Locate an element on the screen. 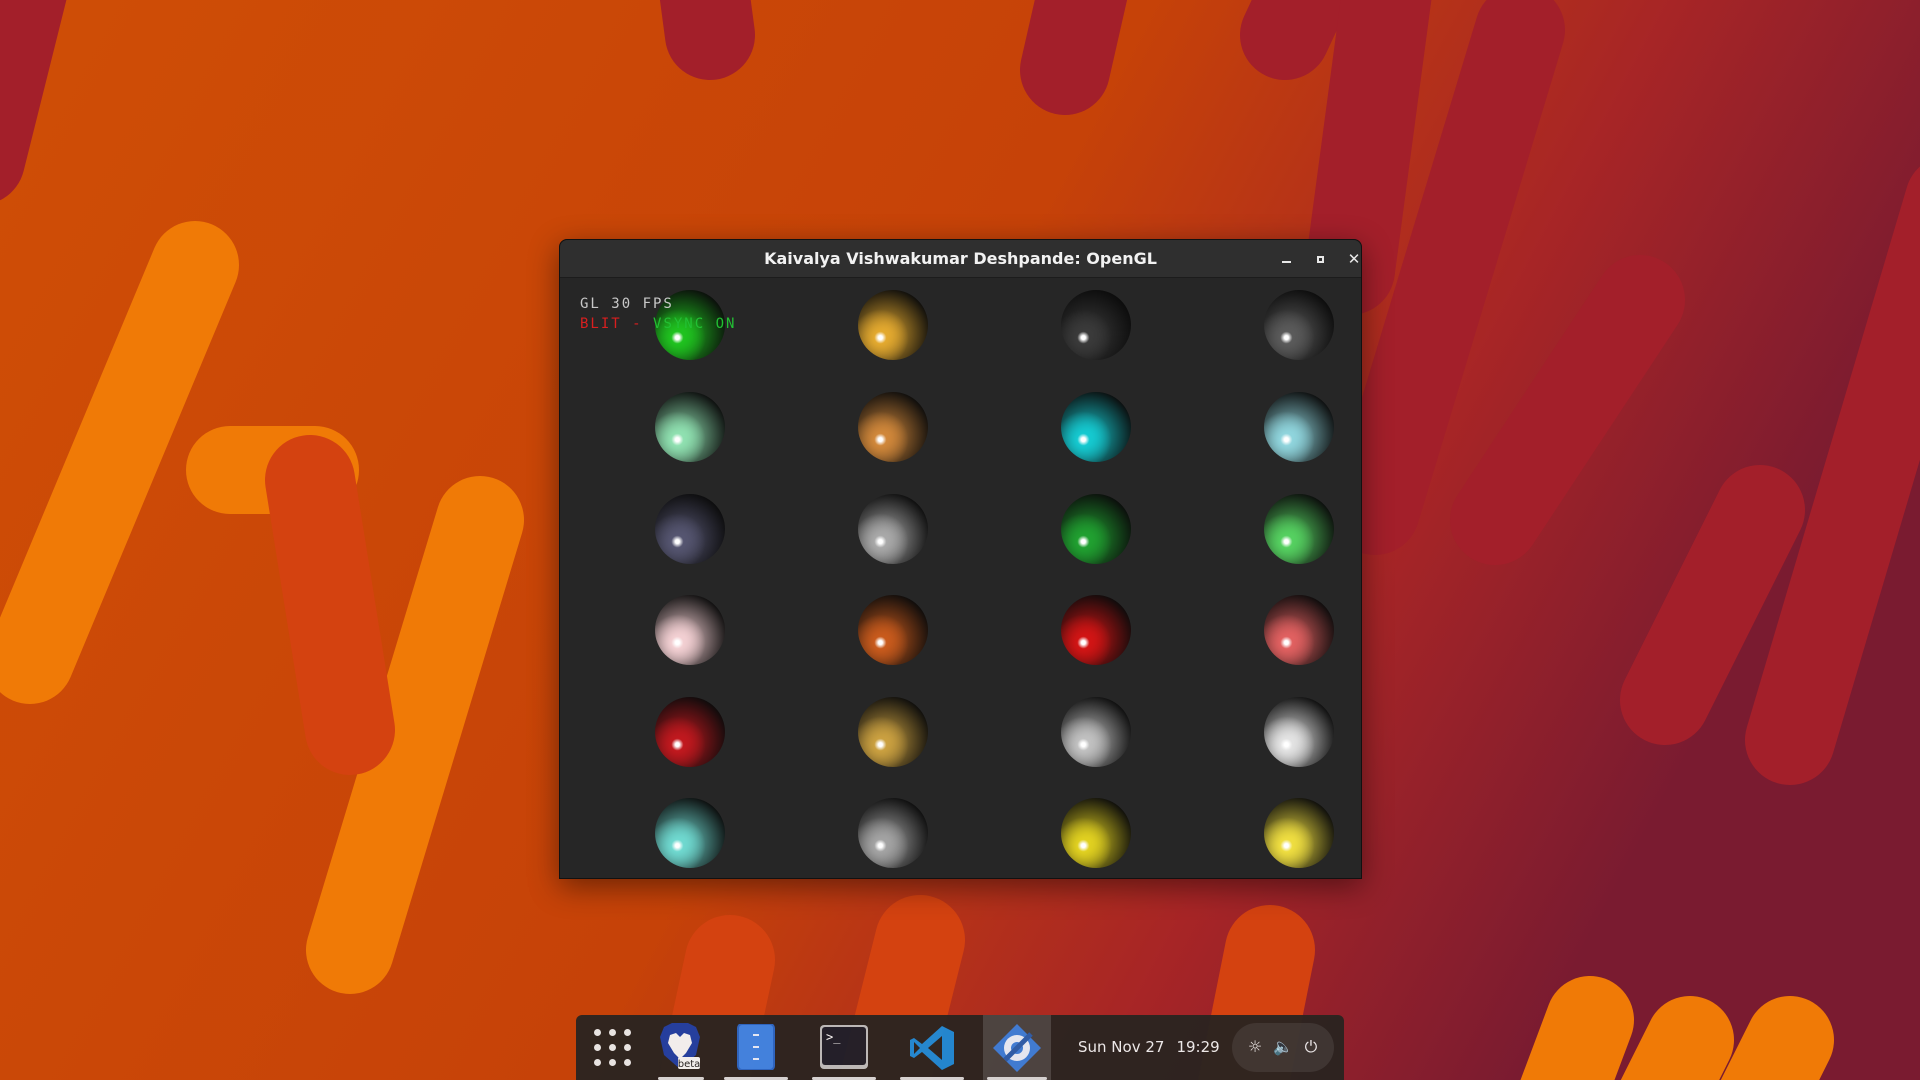 Image resolution: width=1920 pixels, height=1080 pixels. blit-label: BLIT is located at coordinates (601, 324).